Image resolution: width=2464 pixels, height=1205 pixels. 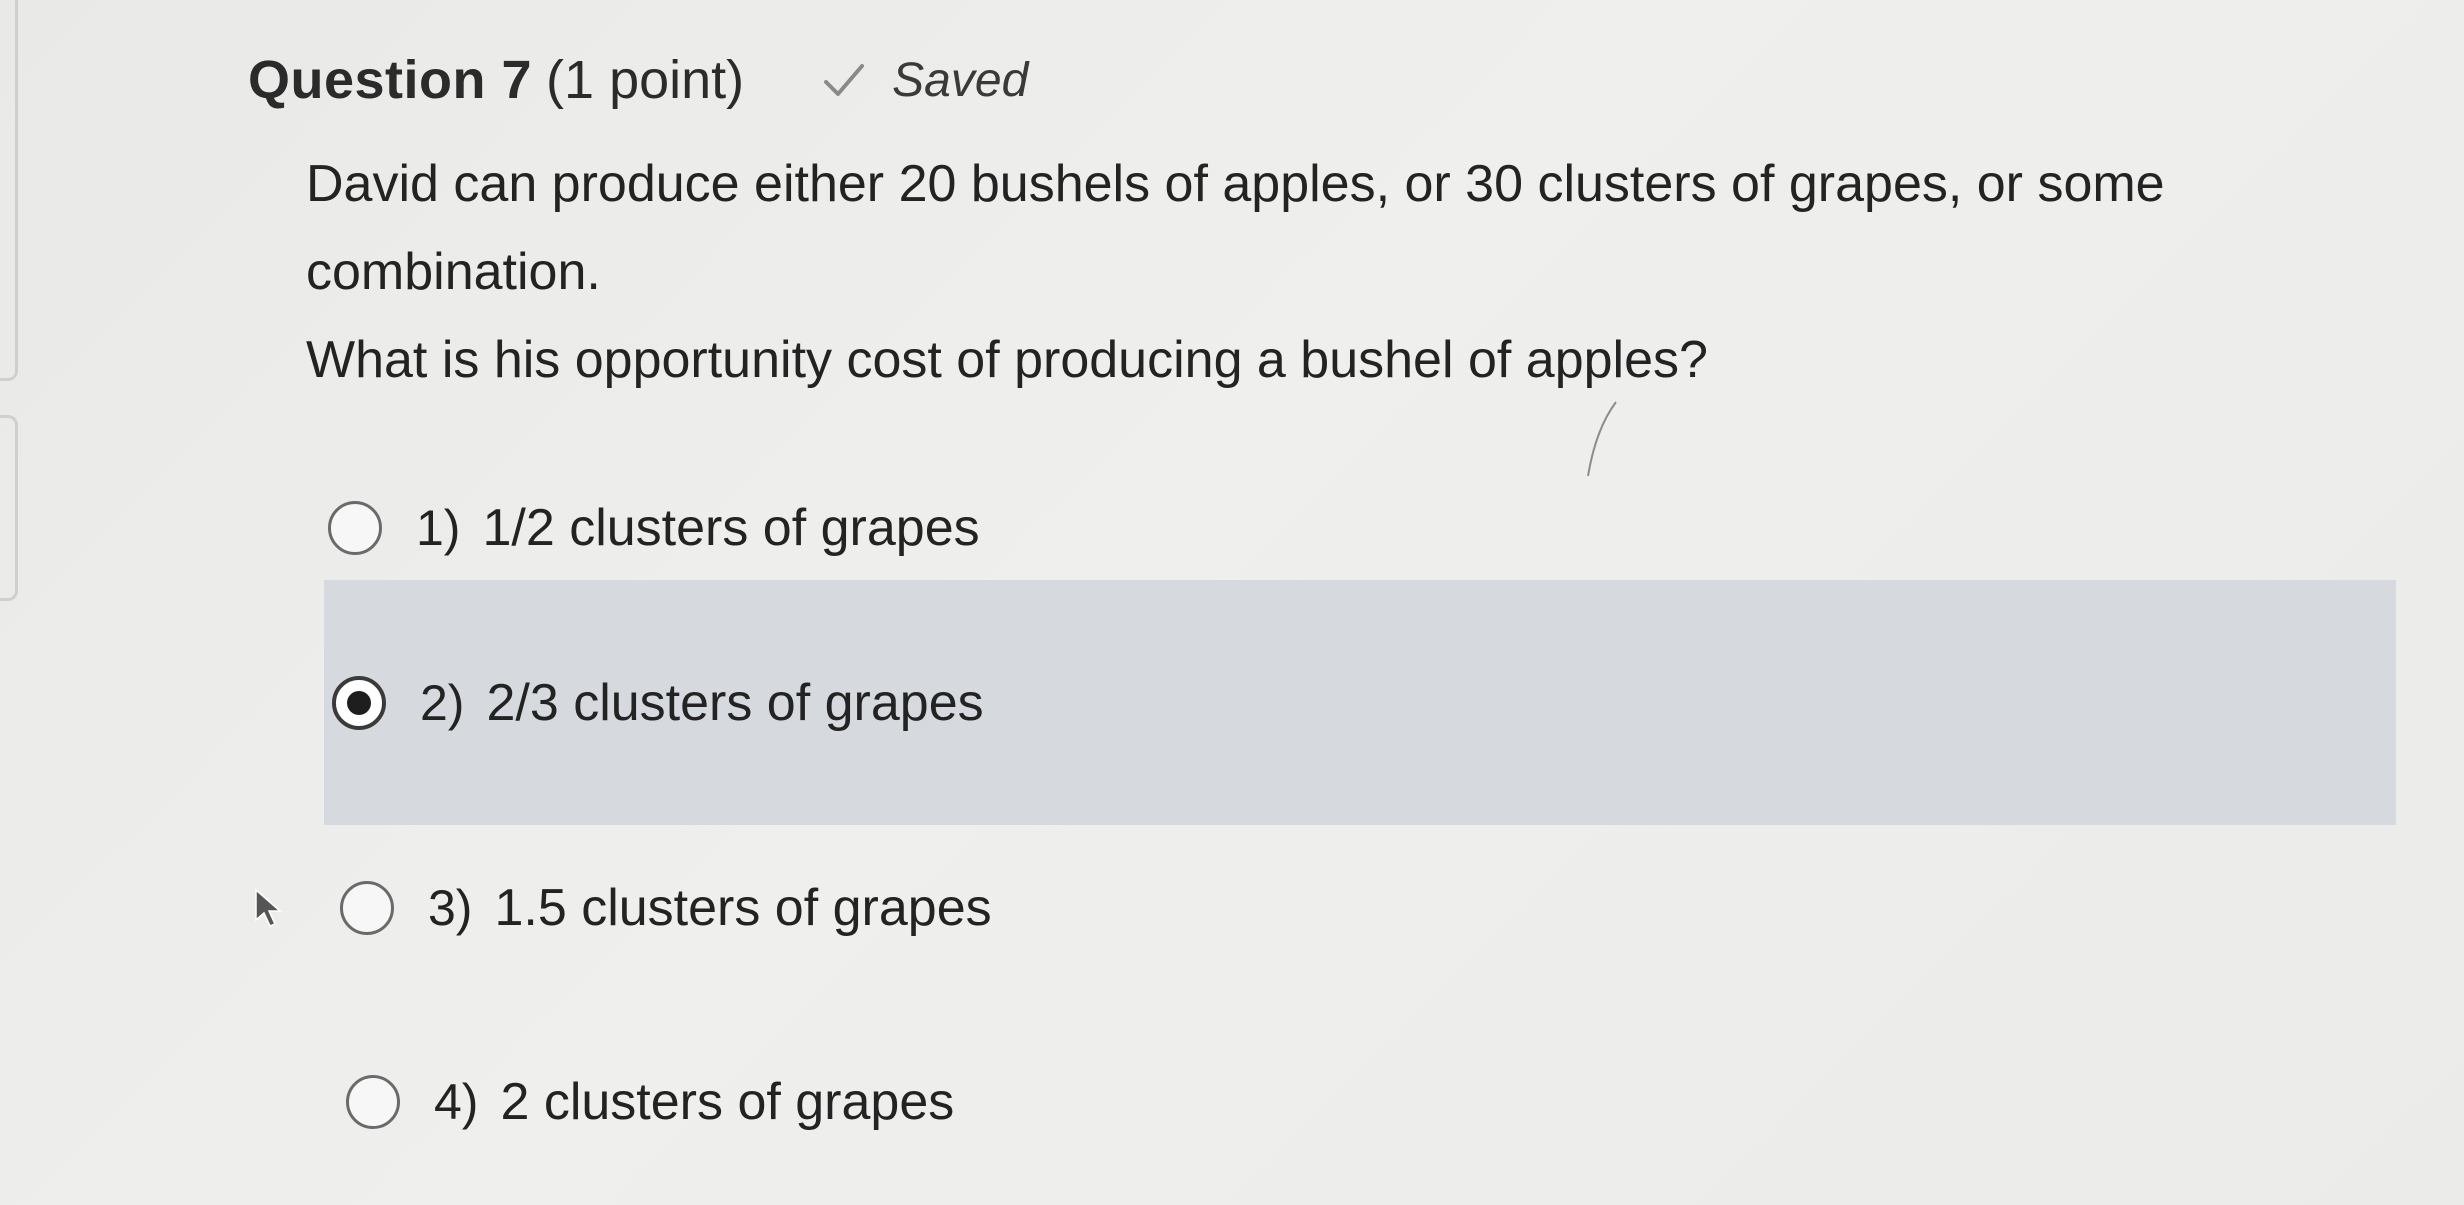 What do you see at coordinates (735, 702) in the screenshot?
I see `option-text: 2/3 clusters of grapes` at bounding box center [735, 702].